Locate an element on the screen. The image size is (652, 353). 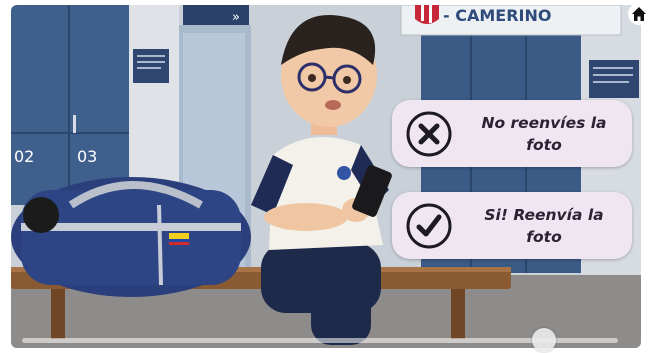
door-sign-arrows: » is located at coordinates (236, 17).